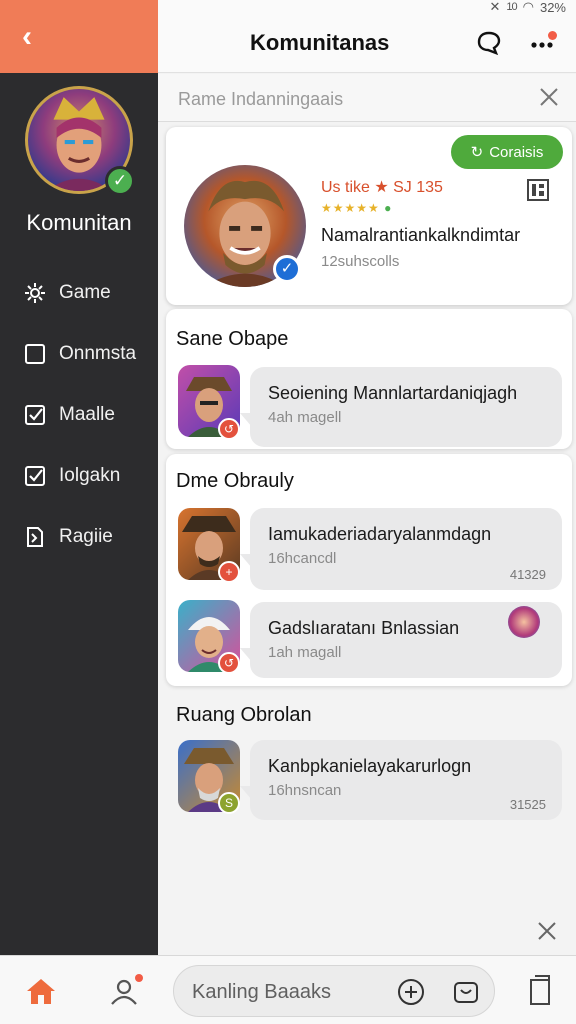  Describe the element at coordinates (305, 790) in the screenshot. I see `list-item-subtitle: 16hnsncan` at that location.